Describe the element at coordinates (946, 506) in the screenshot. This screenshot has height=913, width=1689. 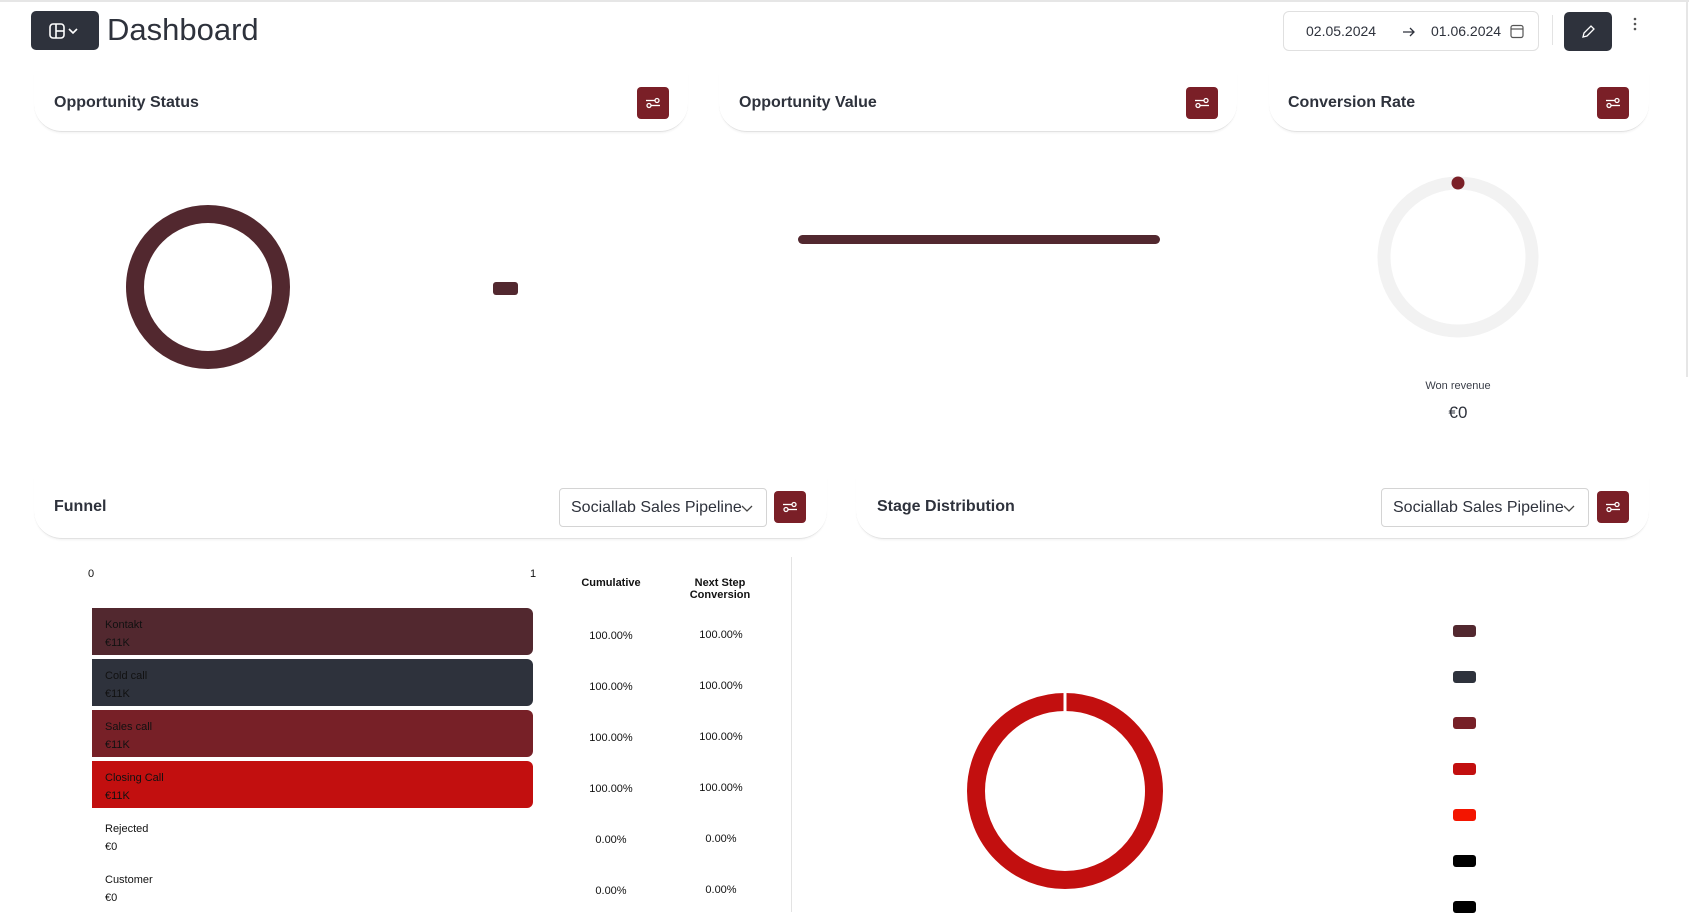
I see `stage-distribution-title: Stage Distribution` at that location.